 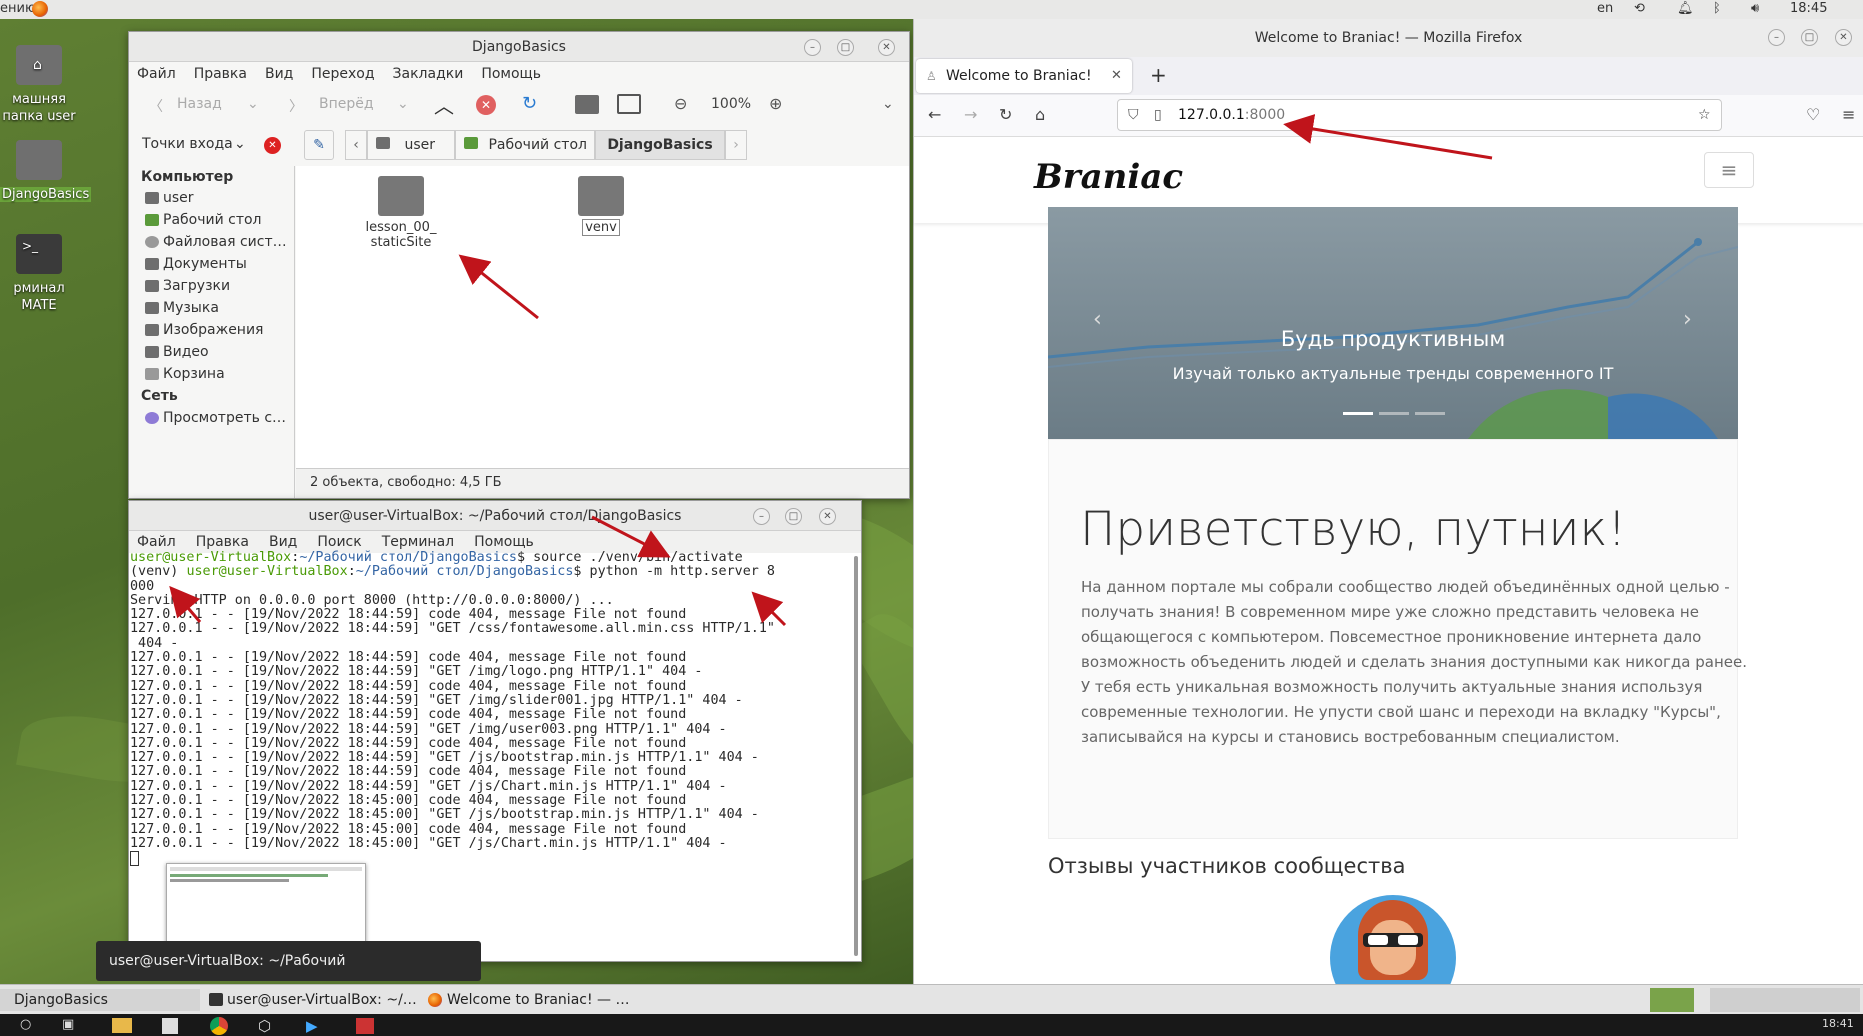 What do you see at coordinates (185, 374) in the screenshot?
I see `sidebar-item-trash: Корзина` at bounding box center [185, 374].